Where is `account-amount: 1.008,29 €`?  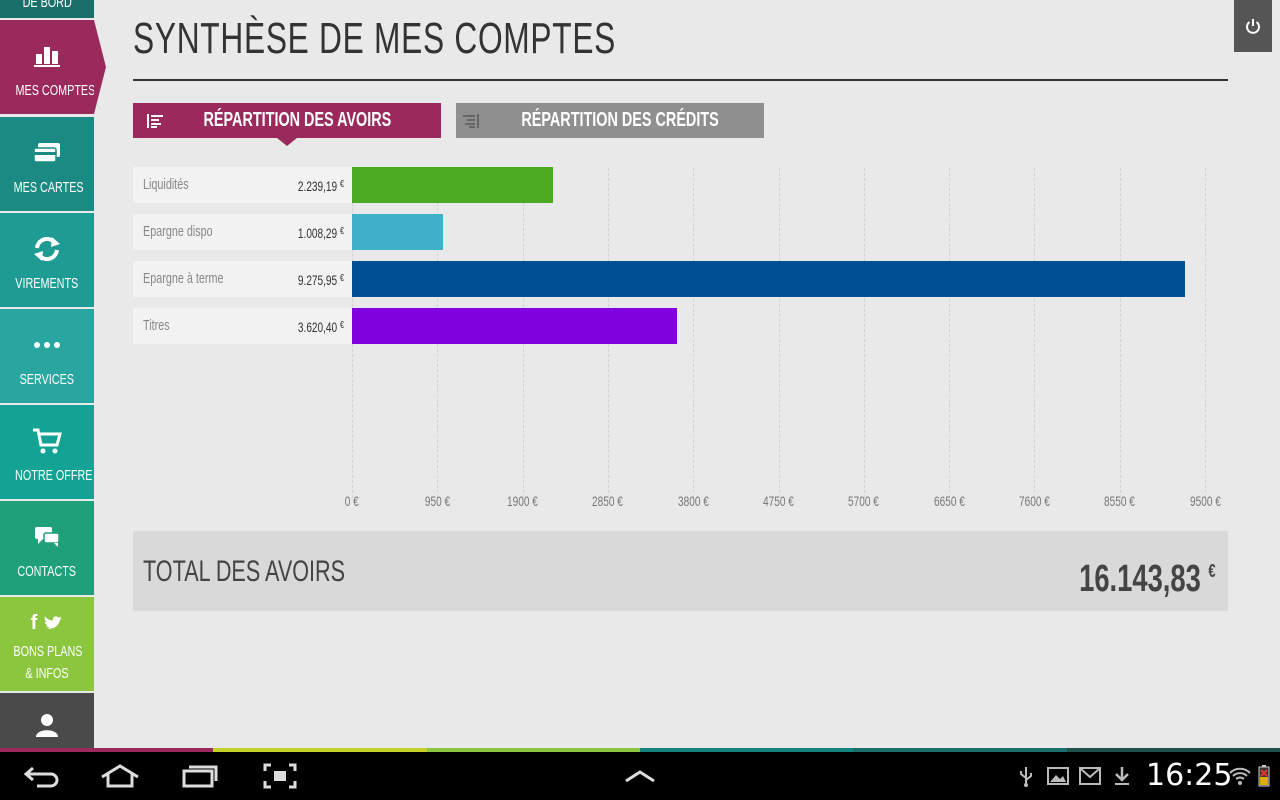
account-amount: 1.008,29 € is located at coordinates (320, 233).